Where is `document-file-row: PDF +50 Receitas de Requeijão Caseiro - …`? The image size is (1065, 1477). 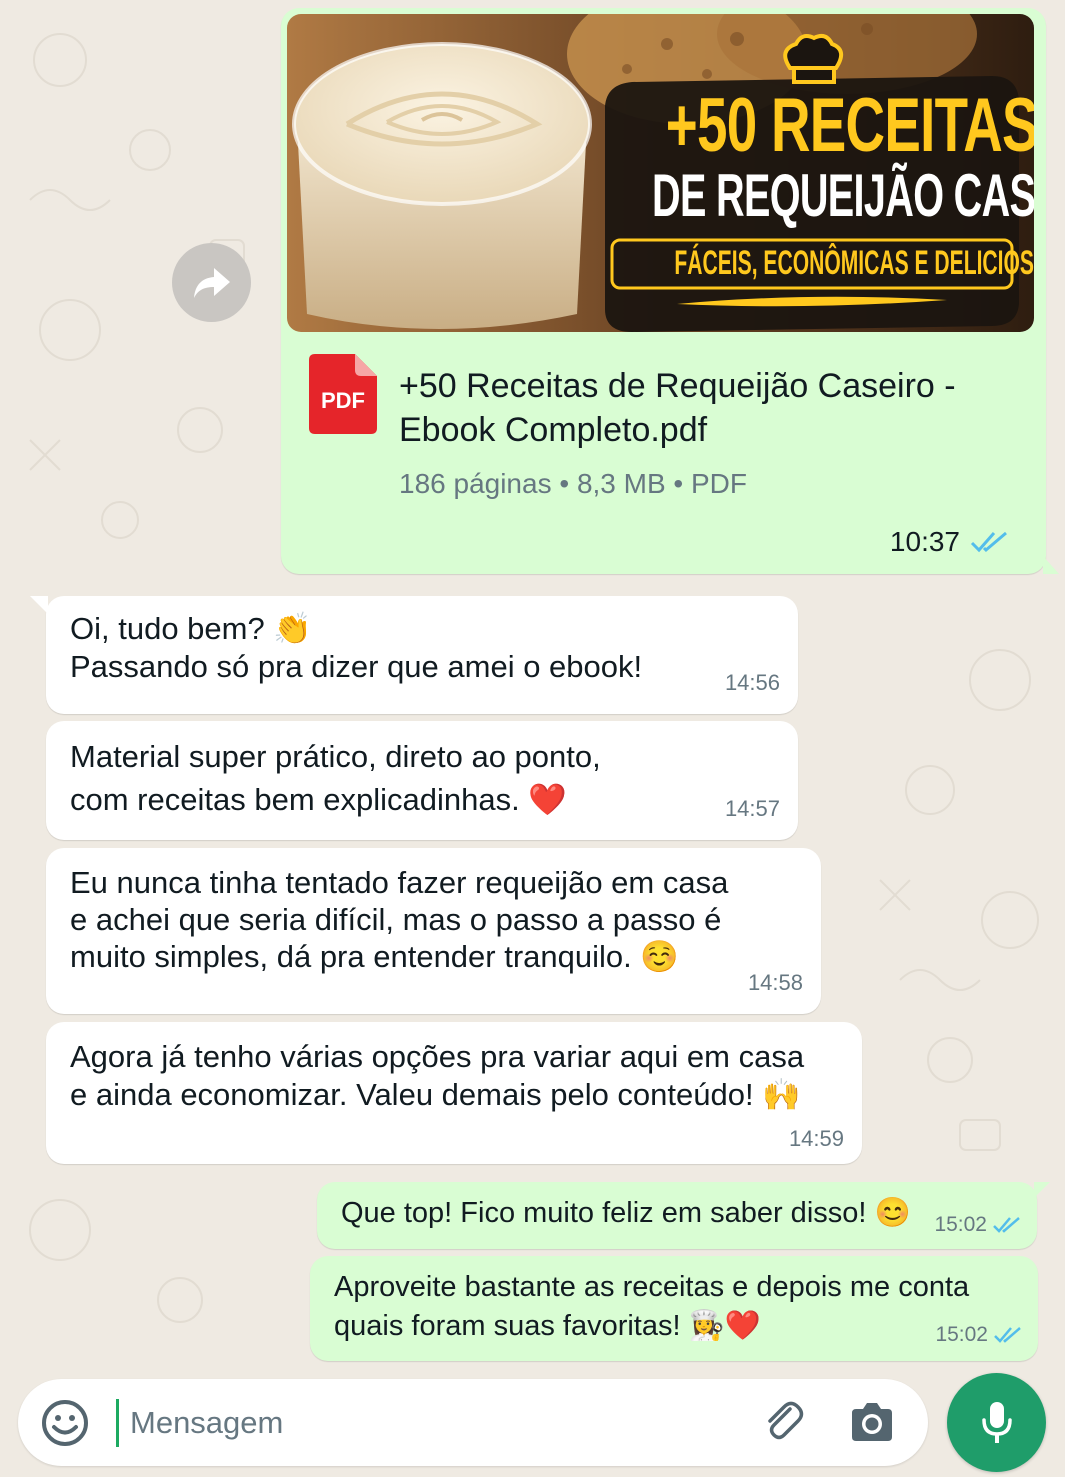
document-file-row: PDF +50 Receitas de Requeijão Caseiro - … is located at coordinates (665, 423).